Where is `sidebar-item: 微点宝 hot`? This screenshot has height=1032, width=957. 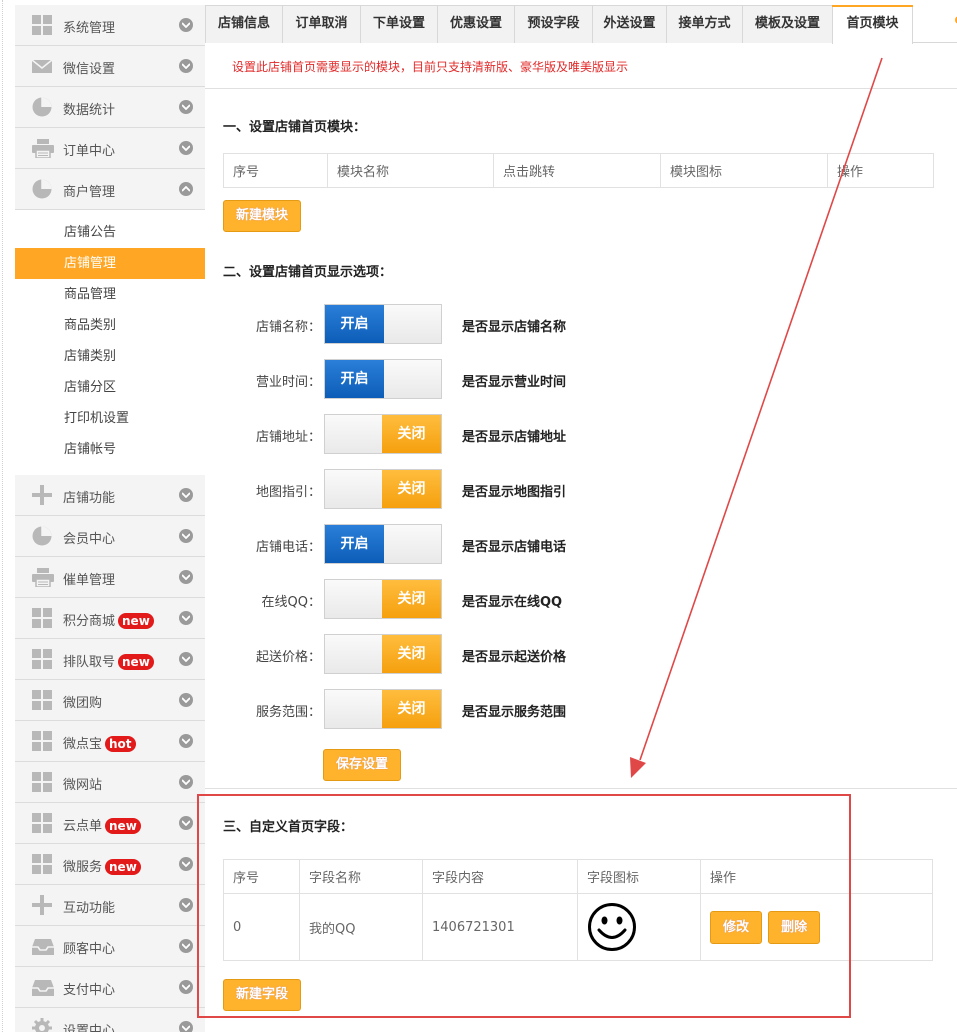
sidebar-item: 微点宝 hot is located at coordinates (110, 741).